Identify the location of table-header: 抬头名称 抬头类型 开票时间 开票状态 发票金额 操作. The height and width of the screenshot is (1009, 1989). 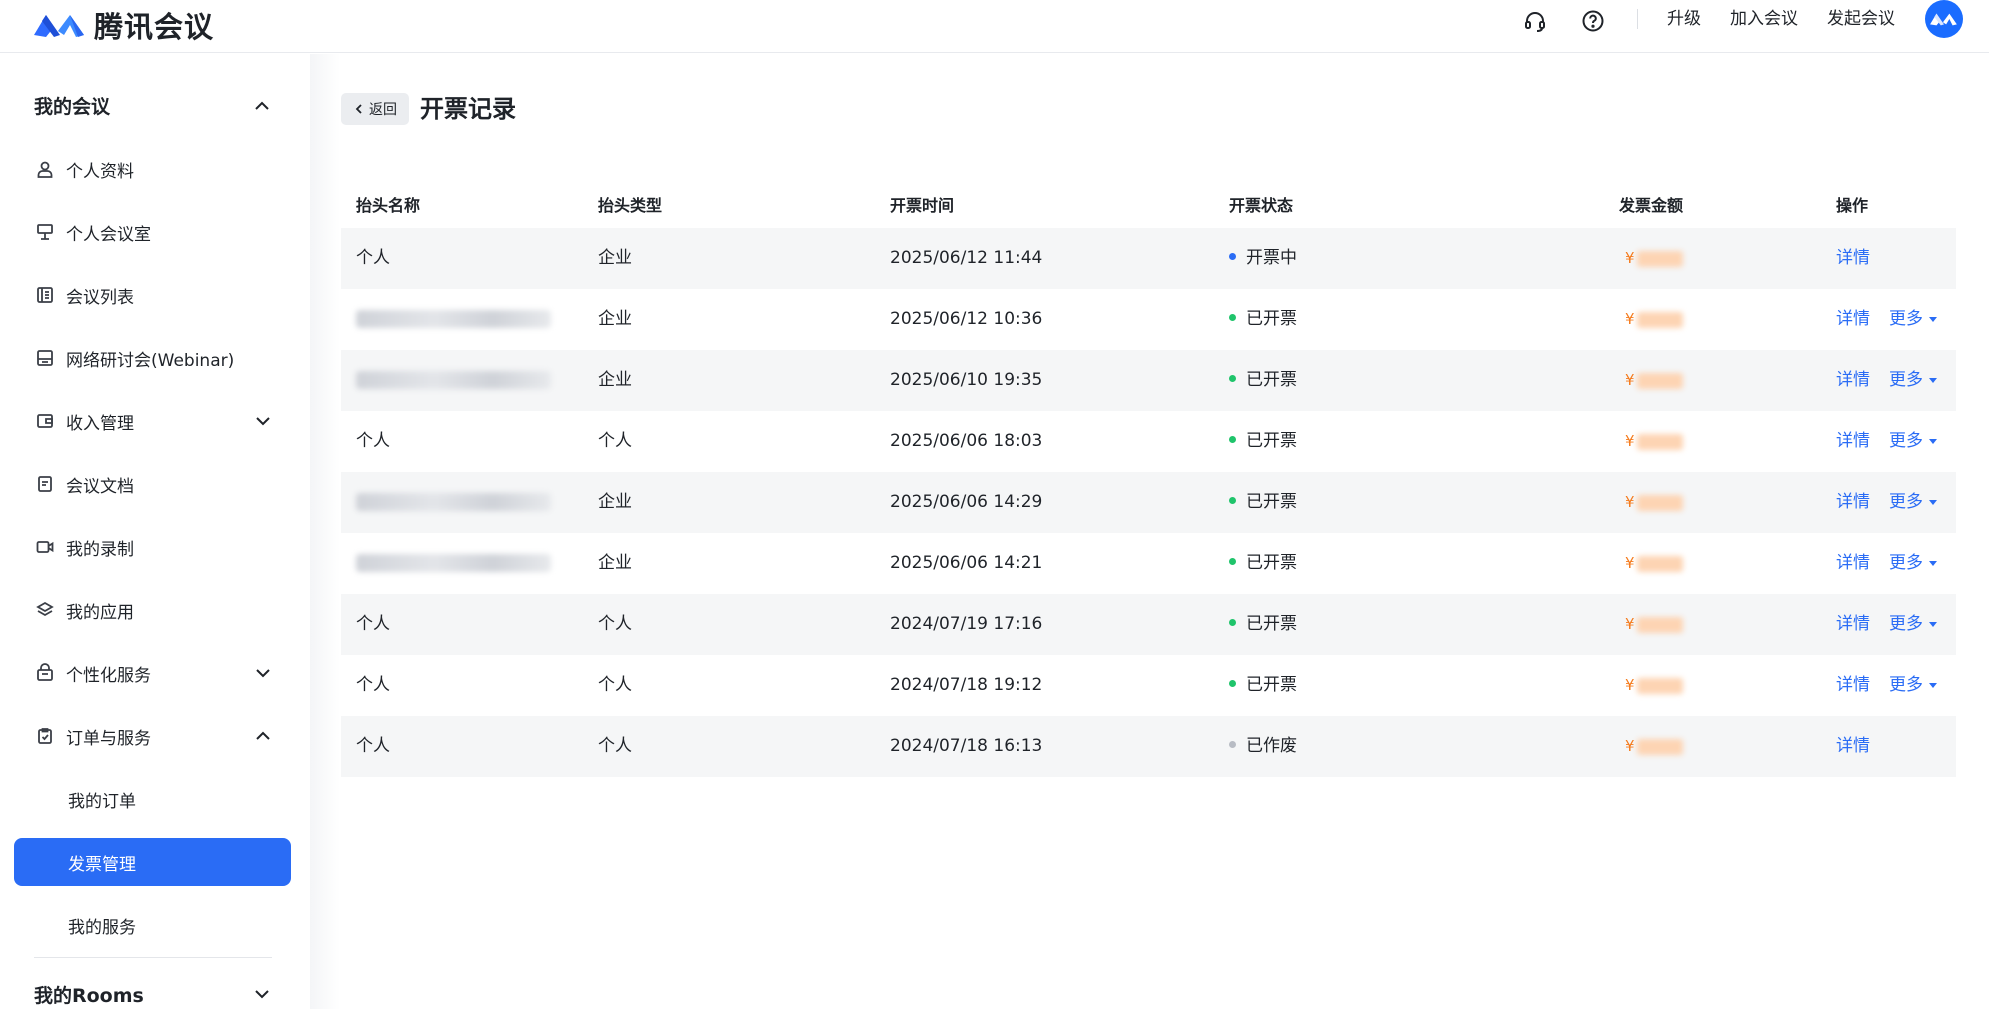
(1148, 203).